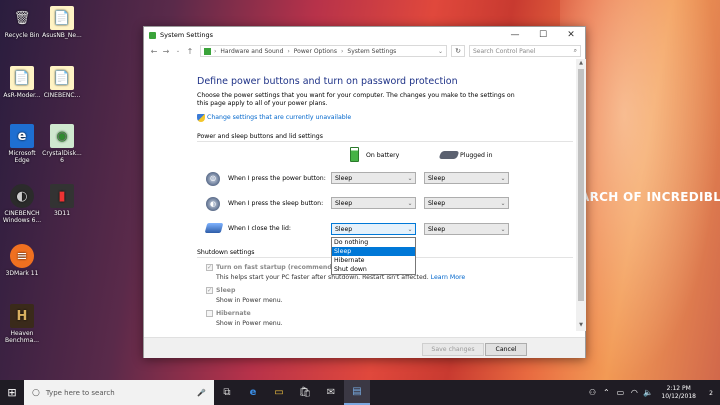  I want to click on cinebench-icon: ◐, so click(22, 196).